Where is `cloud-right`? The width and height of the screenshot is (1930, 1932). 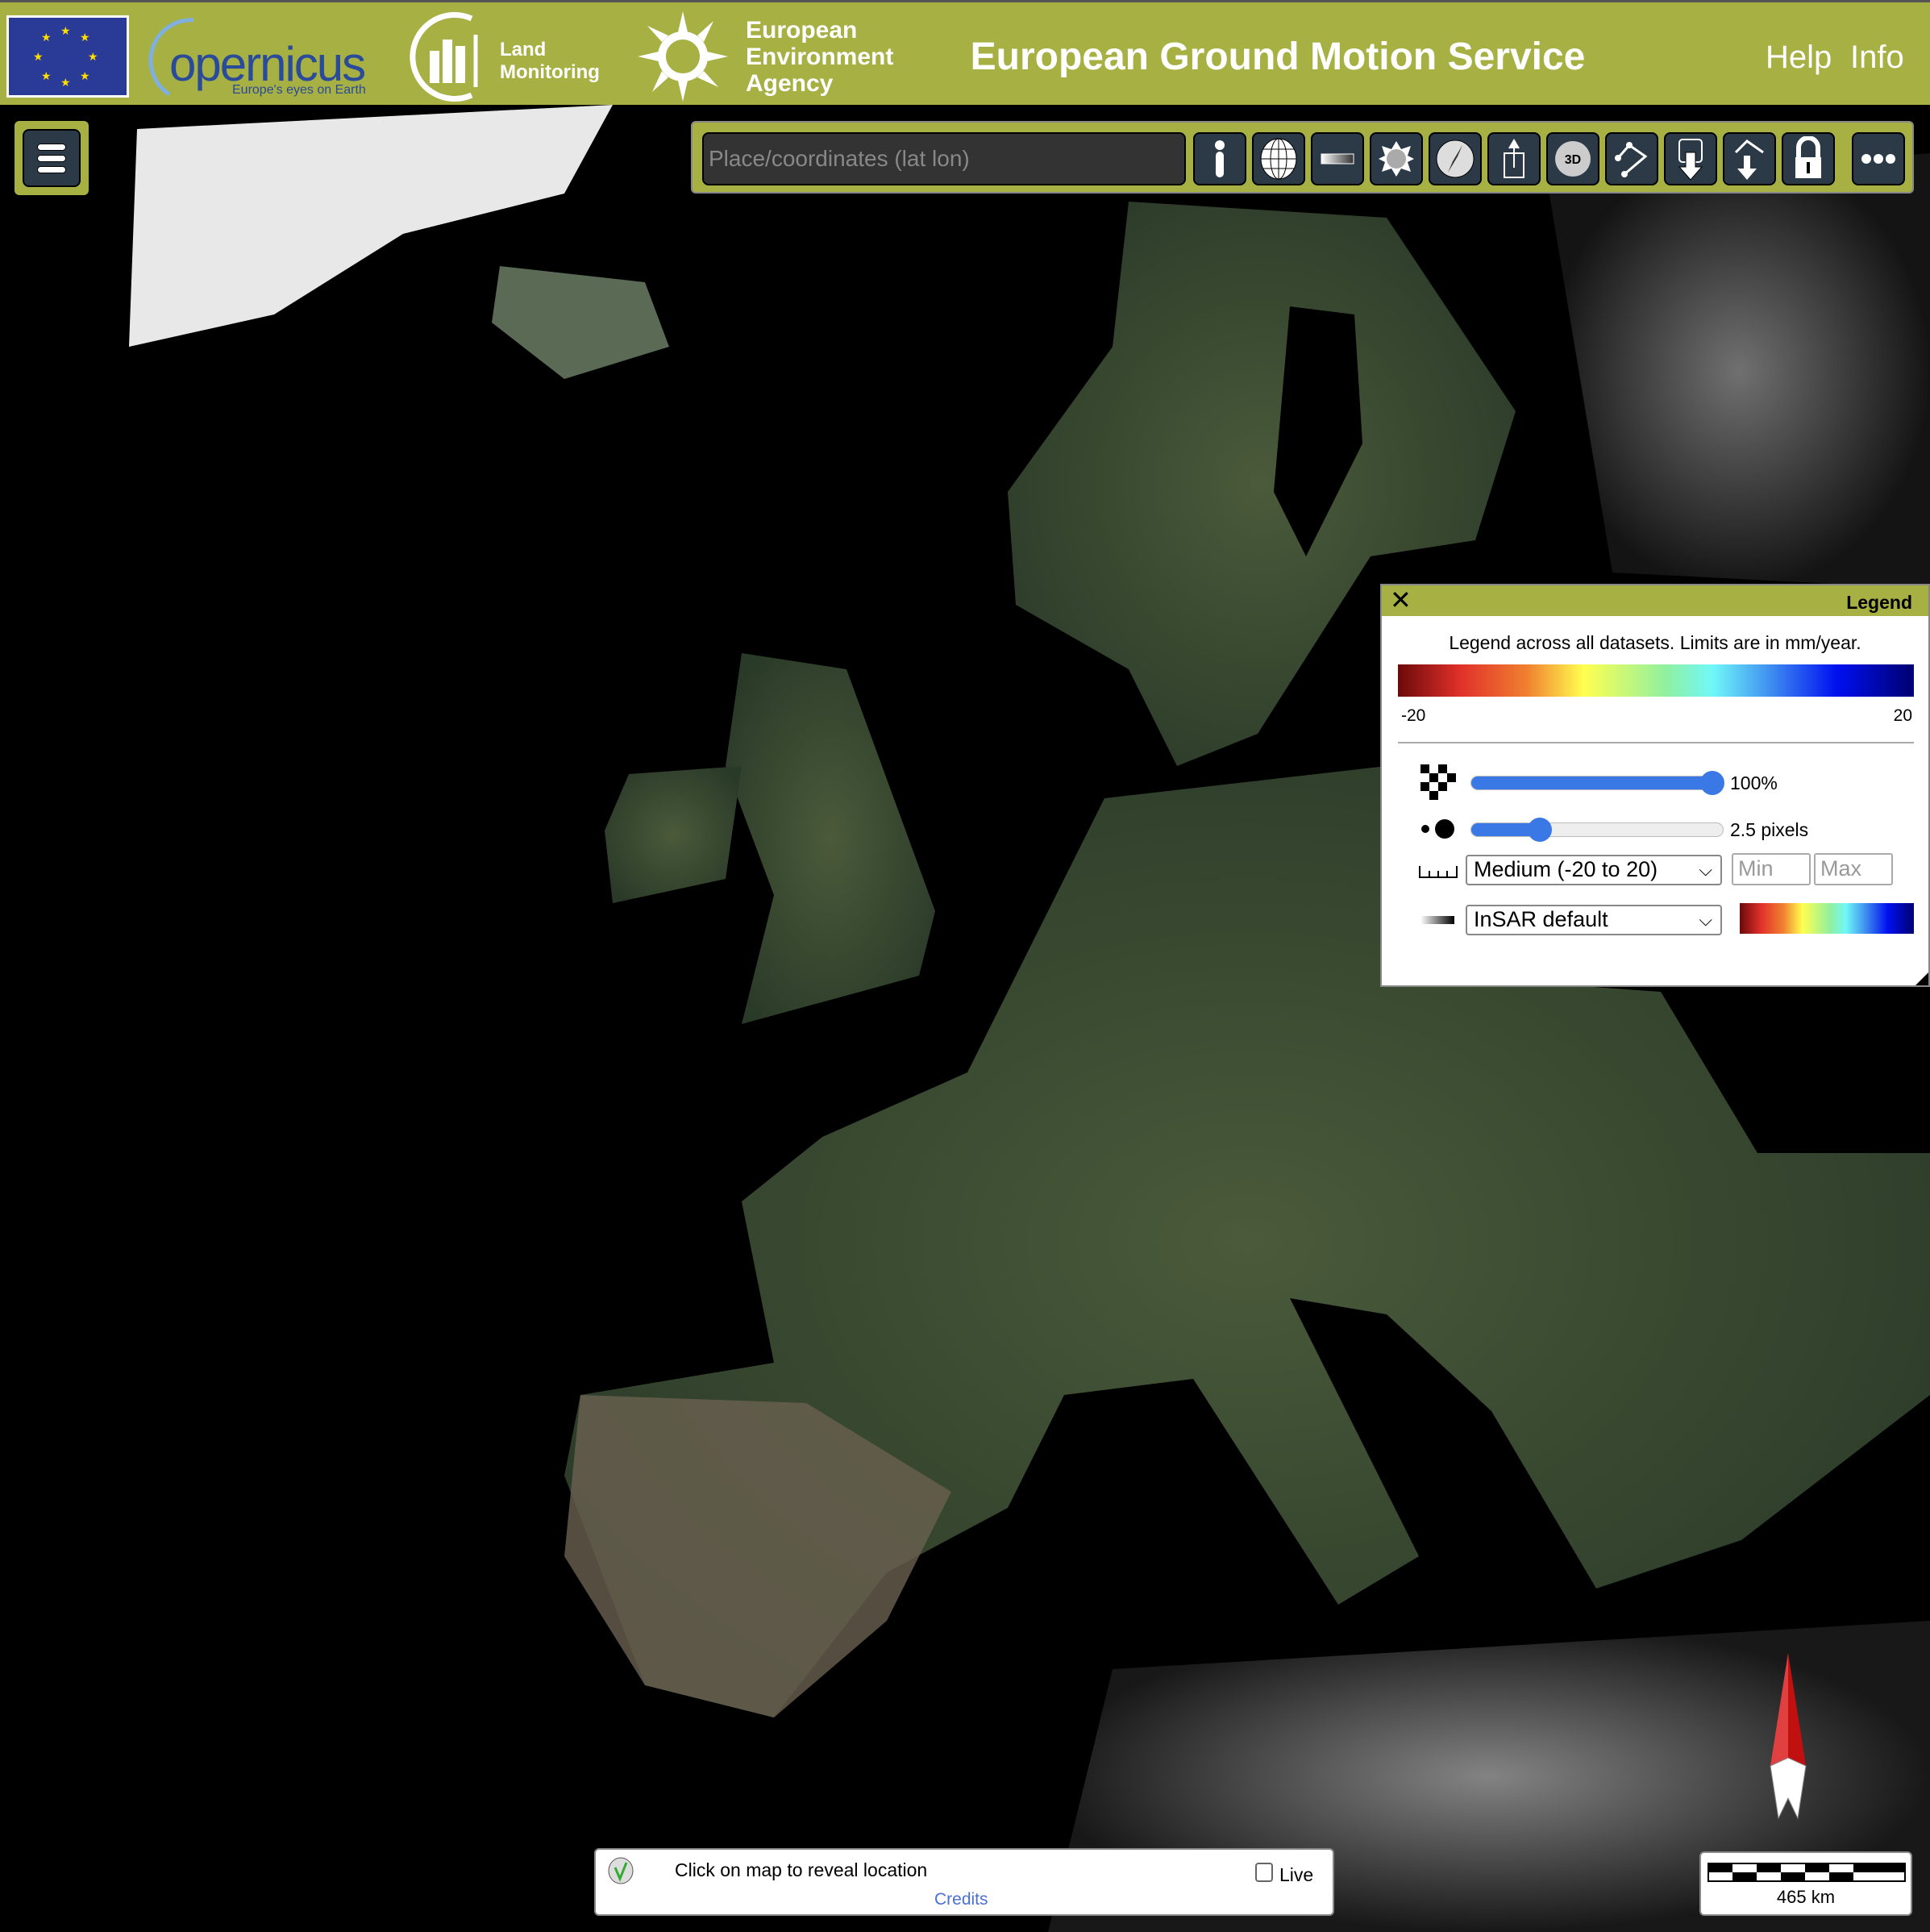 cloud-right is located at coordinates (1739, 371).